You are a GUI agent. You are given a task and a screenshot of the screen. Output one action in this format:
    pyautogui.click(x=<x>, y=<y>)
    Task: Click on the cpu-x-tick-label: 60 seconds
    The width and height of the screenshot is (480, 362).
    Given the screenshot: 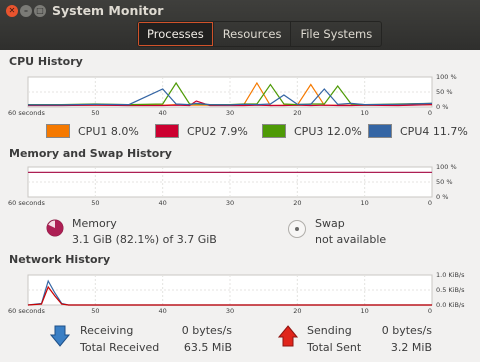 What is the action you would take?
    pyautogui.click(x=27, y=113)
    